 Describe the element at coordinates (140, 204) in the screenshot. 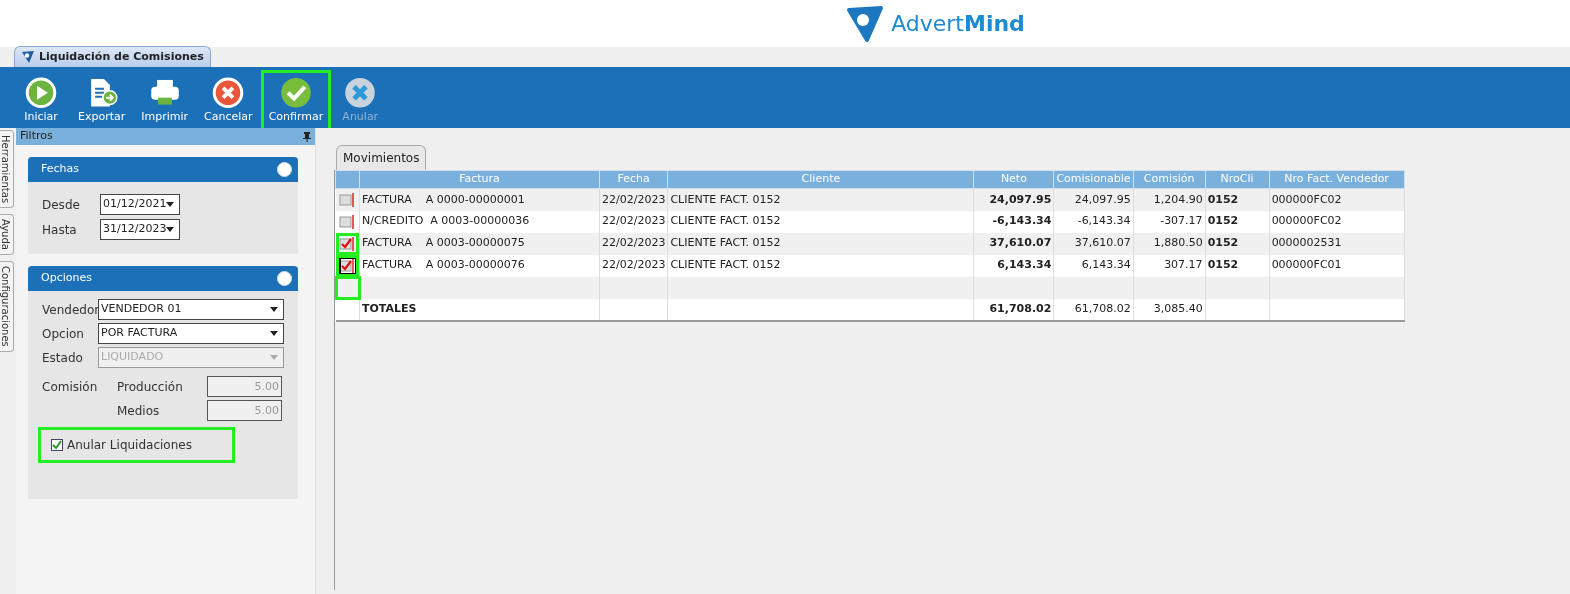

I see `date-field: 01/12/2021` at that location.